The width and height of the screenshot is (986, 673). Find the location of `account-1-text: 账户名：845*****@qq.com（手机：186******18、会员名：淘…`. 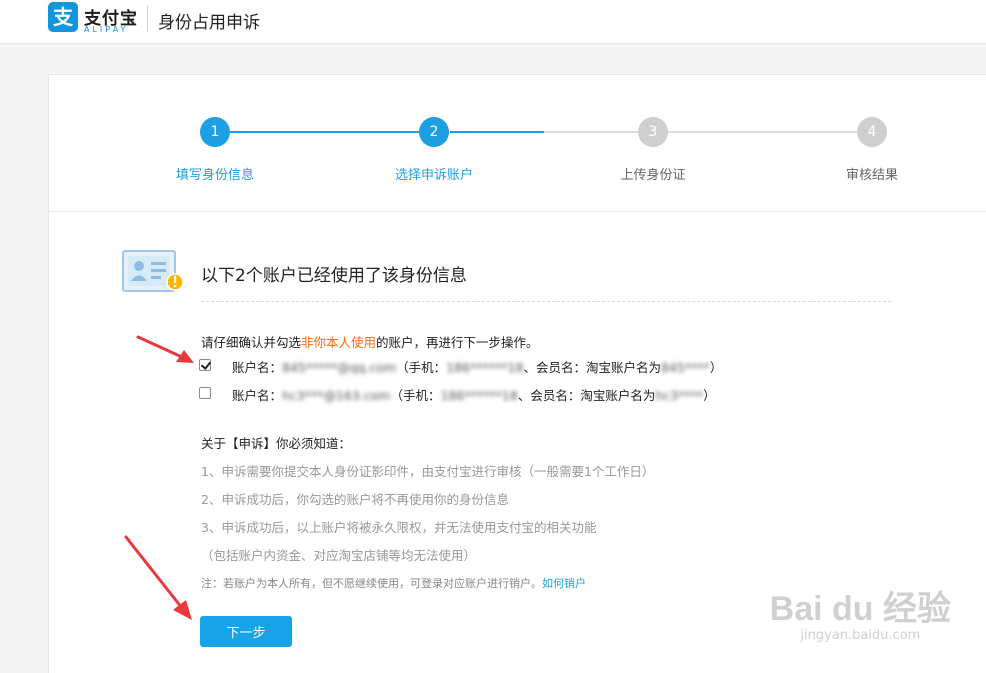

account-1-text: 账户名：845*****@qq.com（手机：186******18、会员名：淘… is located at coordinates (477, 366).